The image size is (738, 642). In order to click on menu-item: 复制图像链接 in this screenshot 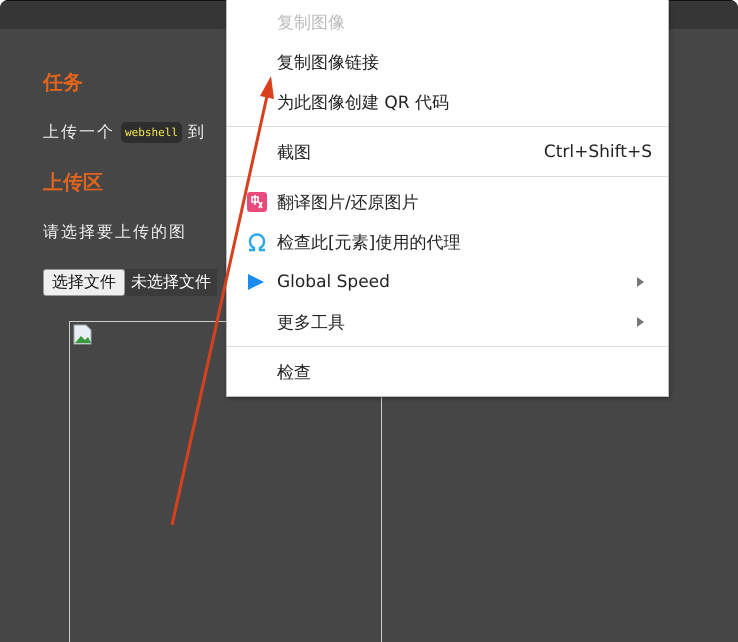, I will do `click(447, 62)`.